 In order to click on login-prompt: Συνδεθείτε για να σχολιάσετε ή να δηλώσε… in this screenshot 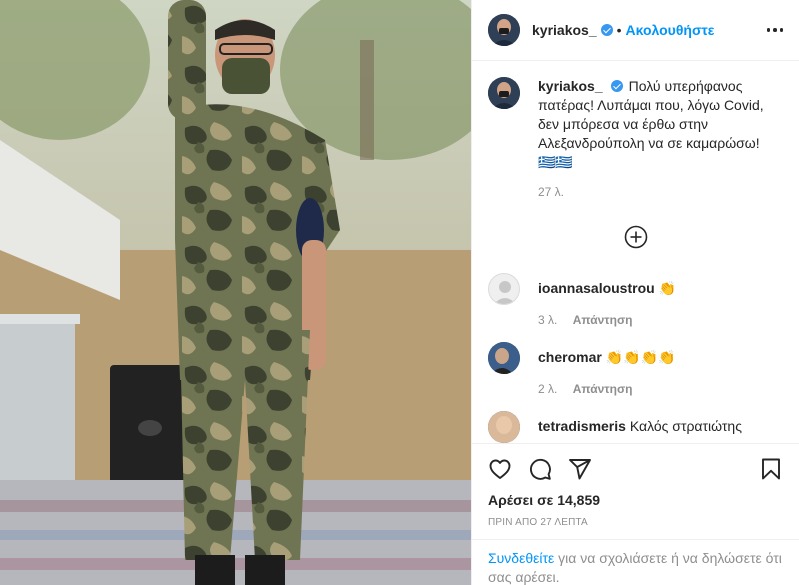, I will do `click(635, 562)`.